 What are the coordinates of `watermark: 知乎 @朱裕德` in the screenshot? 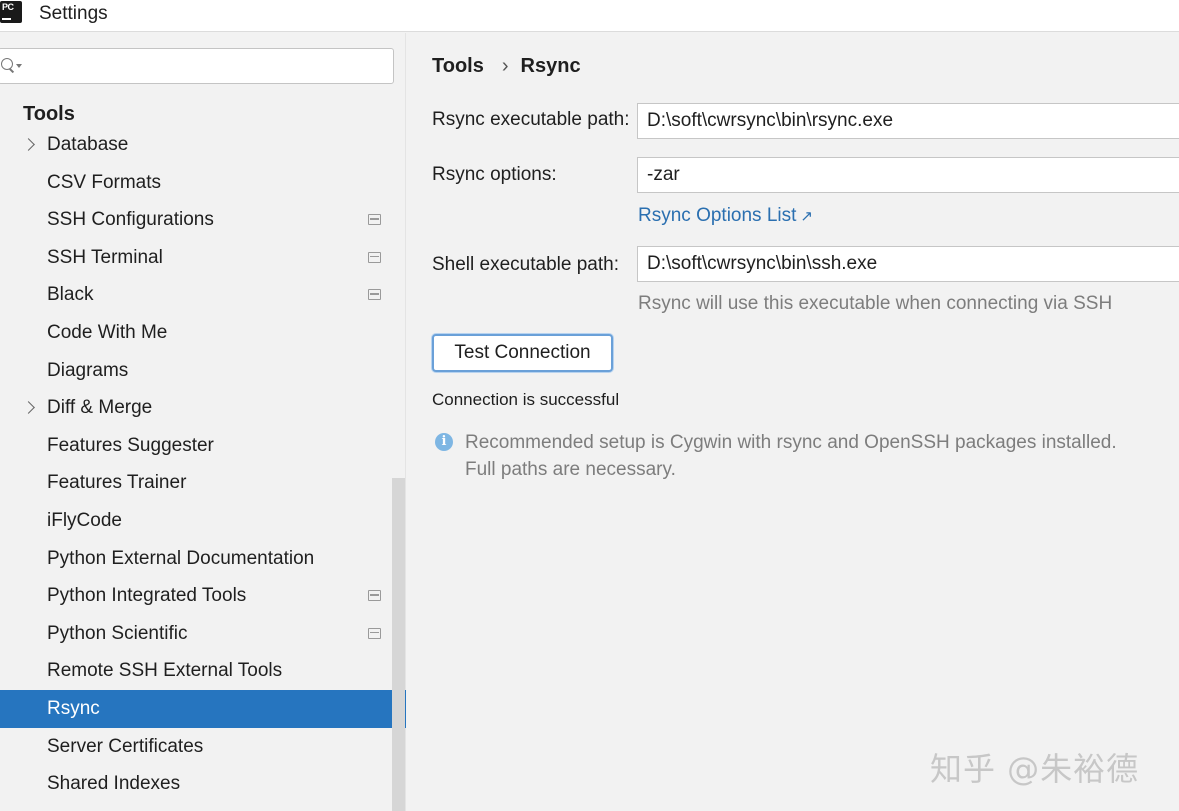 It's located at (1035, 769).